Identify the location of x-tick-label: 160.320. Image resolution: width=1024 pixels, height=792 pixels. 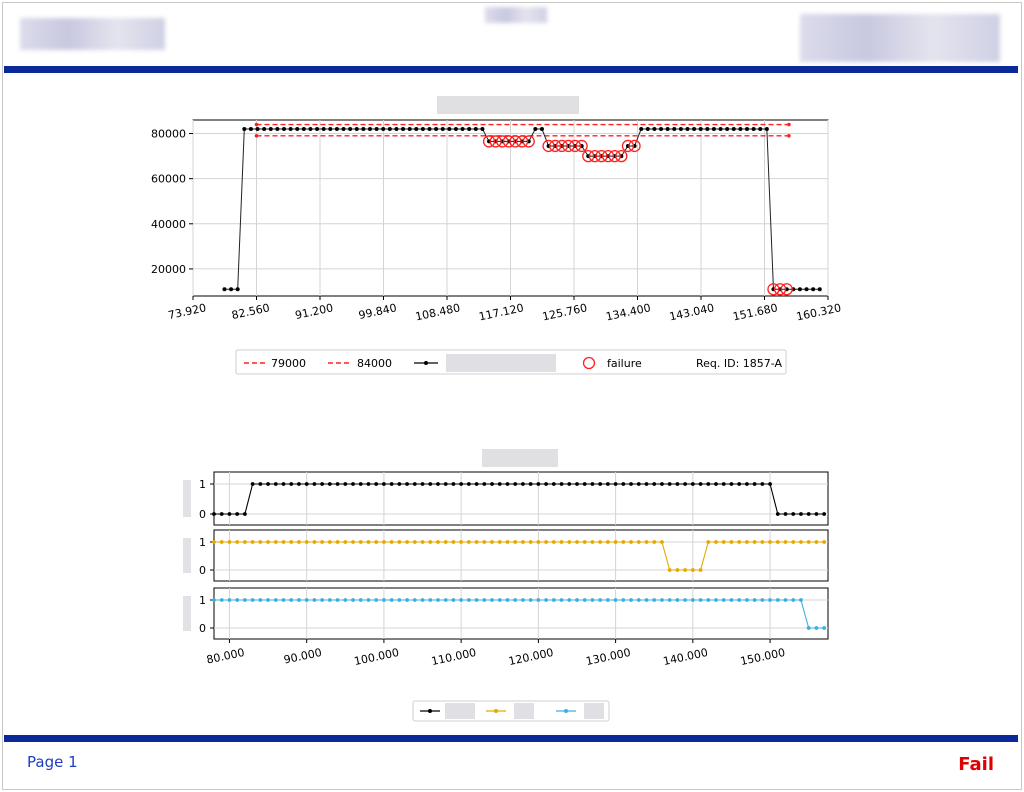
(818, 312).